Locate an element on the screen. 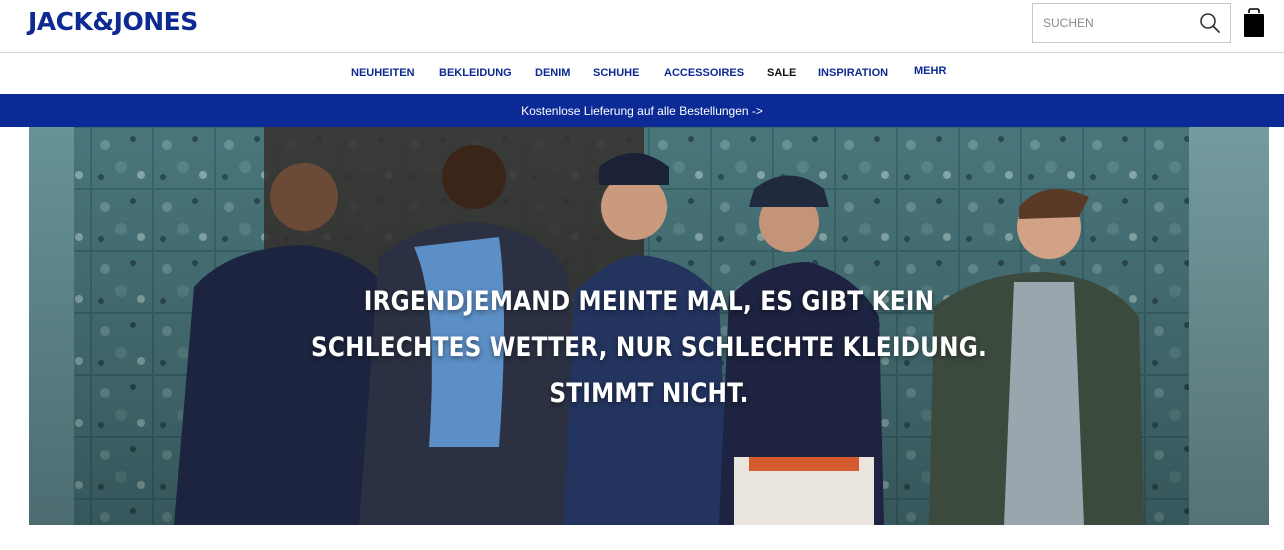  nav-item-accessoires: ACCESSOIRES is located at coordinates (704, 73).